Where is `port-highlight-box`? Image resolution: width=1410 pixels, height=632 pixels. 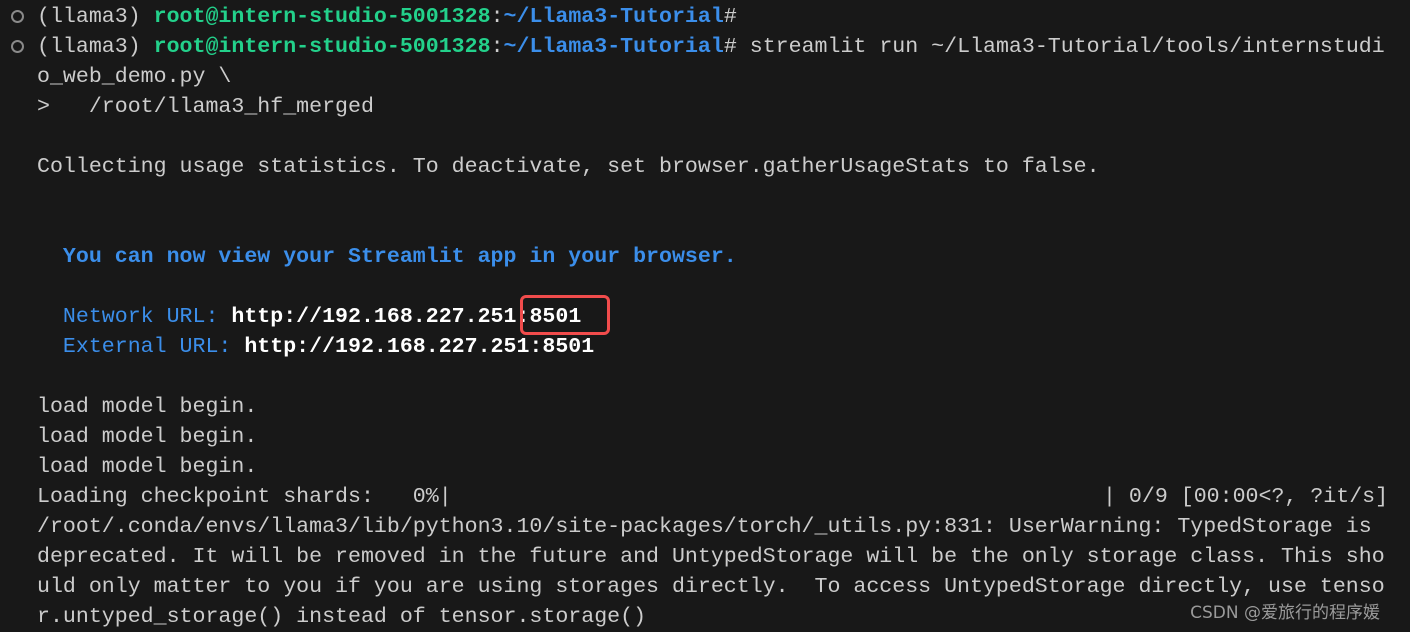 port-highlight-box is located at coordinates (565, 315).